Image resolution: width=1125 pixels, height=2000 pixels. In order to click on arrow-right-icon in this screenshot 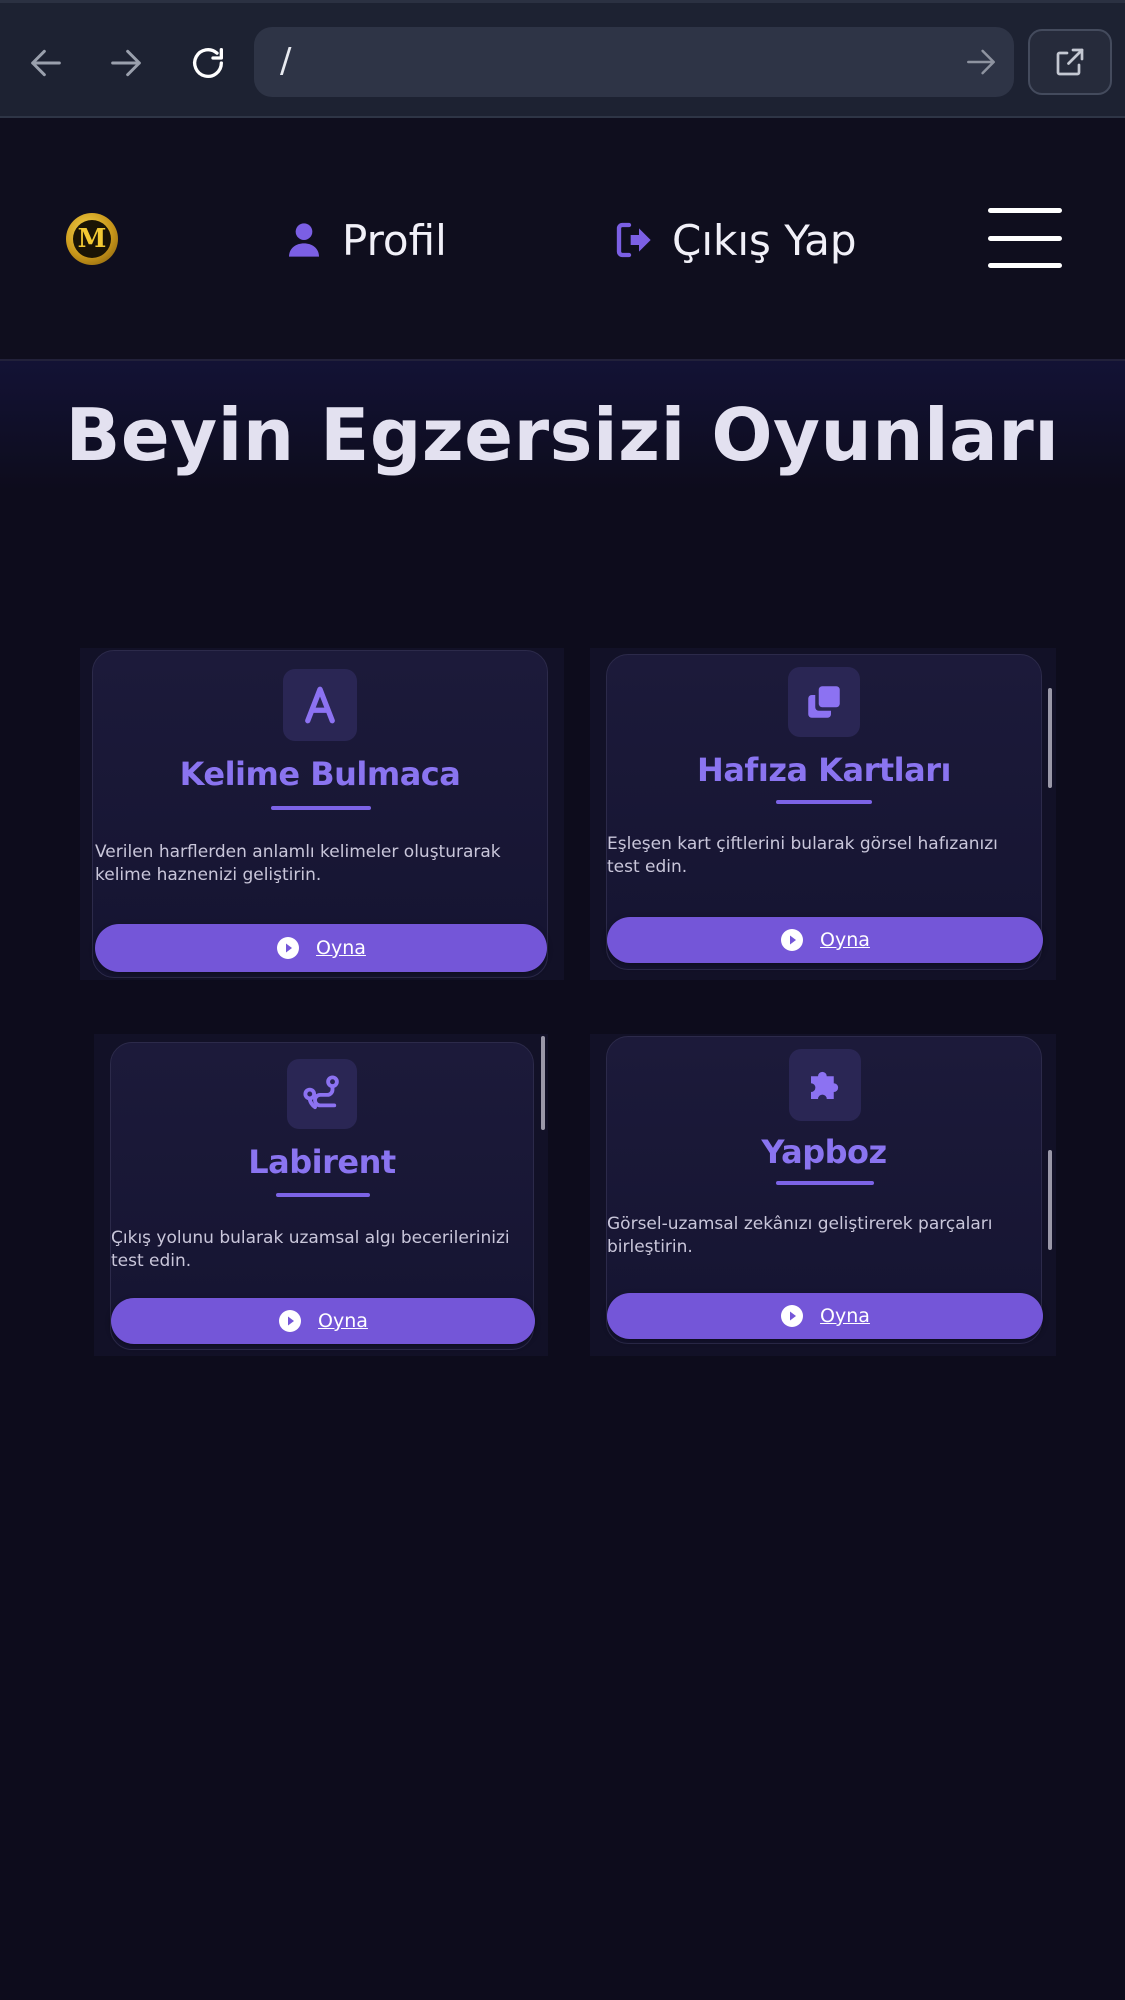, I will do `click(126, 63)`.